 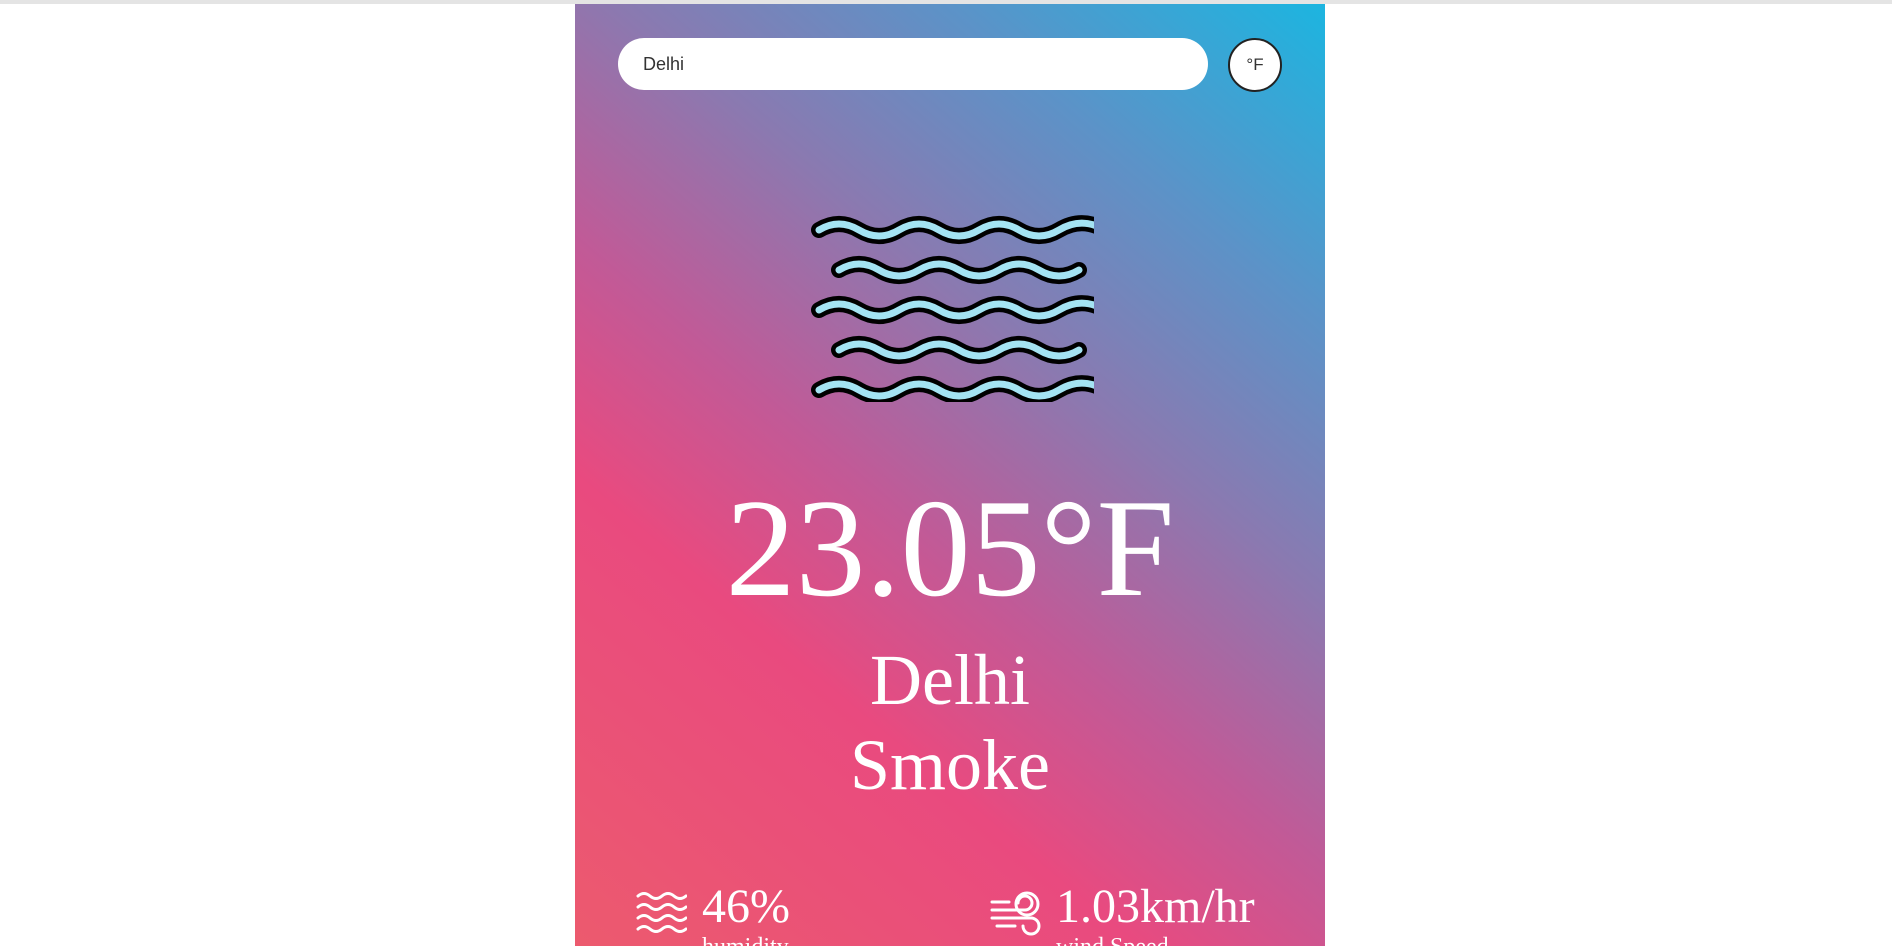 I want to click on wind-speed-label: wind Speed, so click(x=1112, y=940).